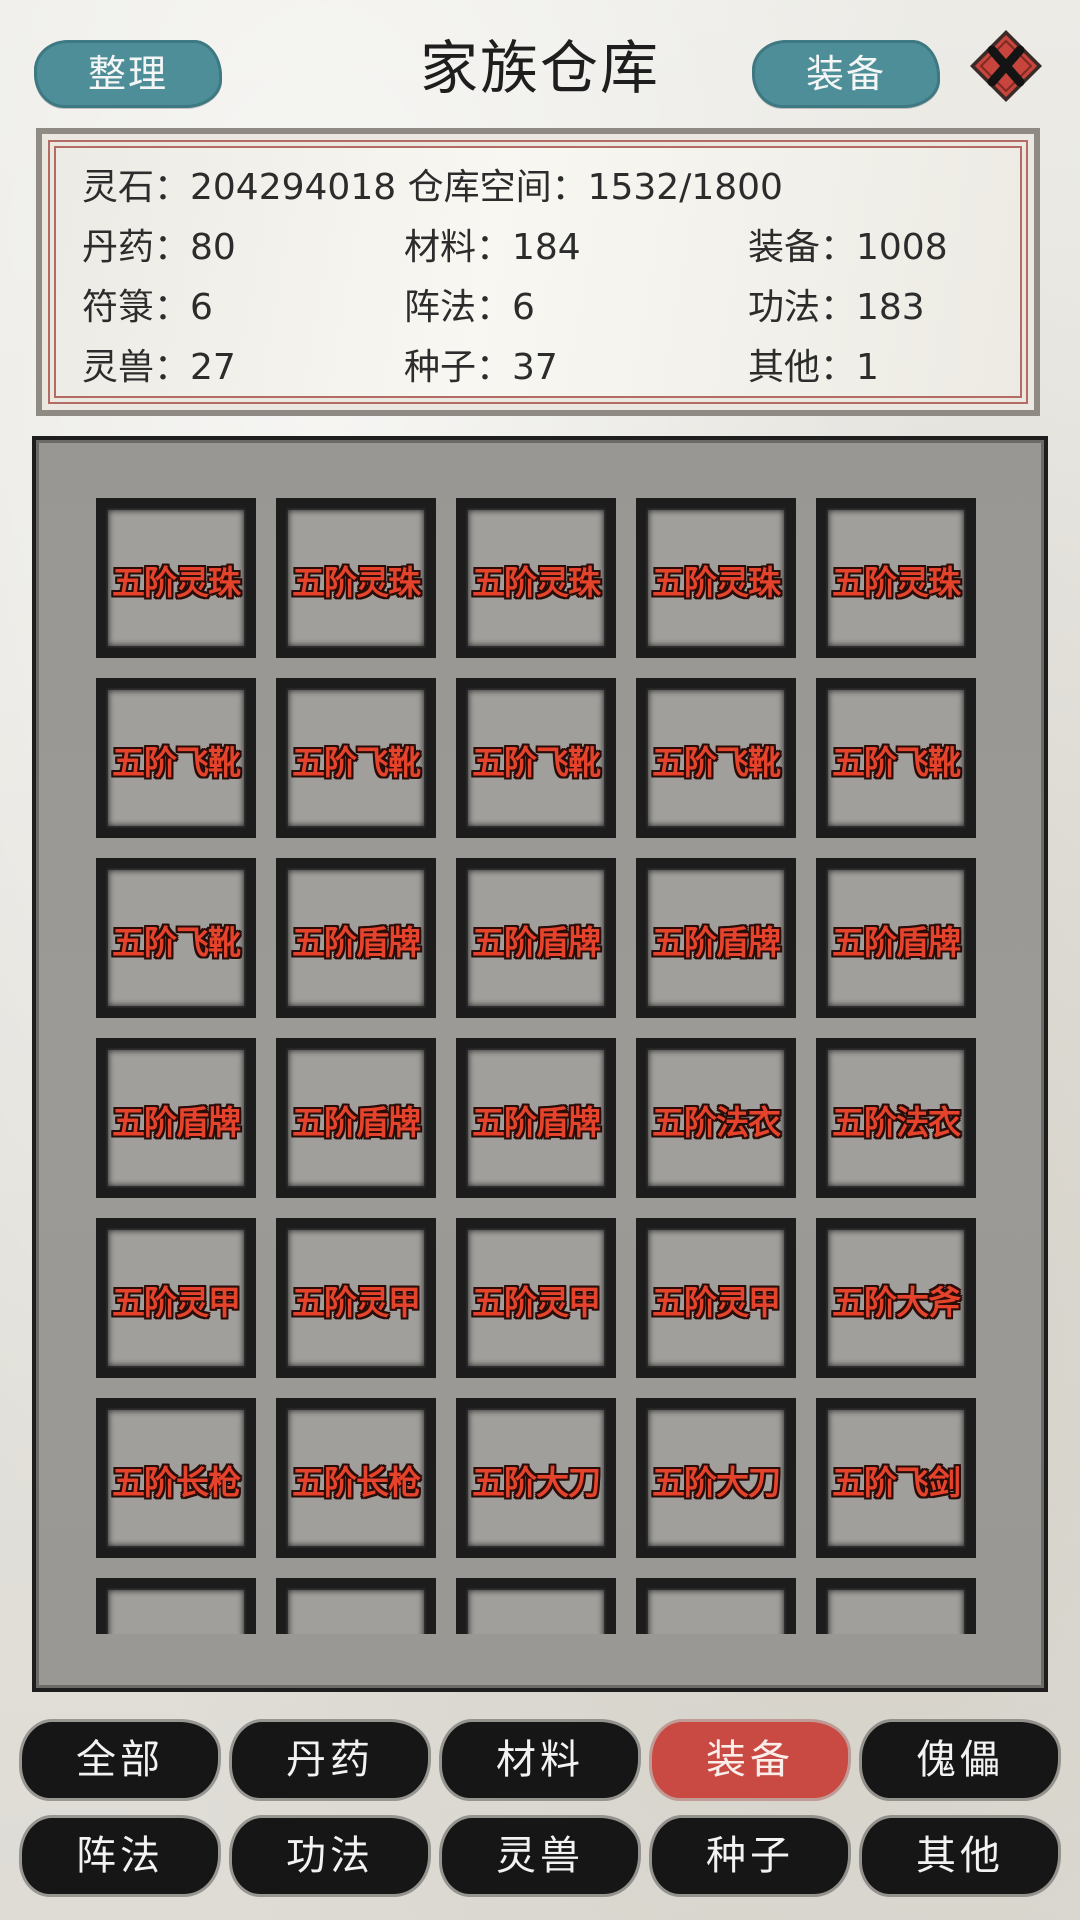 The image size is (1080, 1920). What do you see at coordinates (750, 1856) in the screenshot?
I see `tab-8: 种子` at bounding box center [750, 1856].